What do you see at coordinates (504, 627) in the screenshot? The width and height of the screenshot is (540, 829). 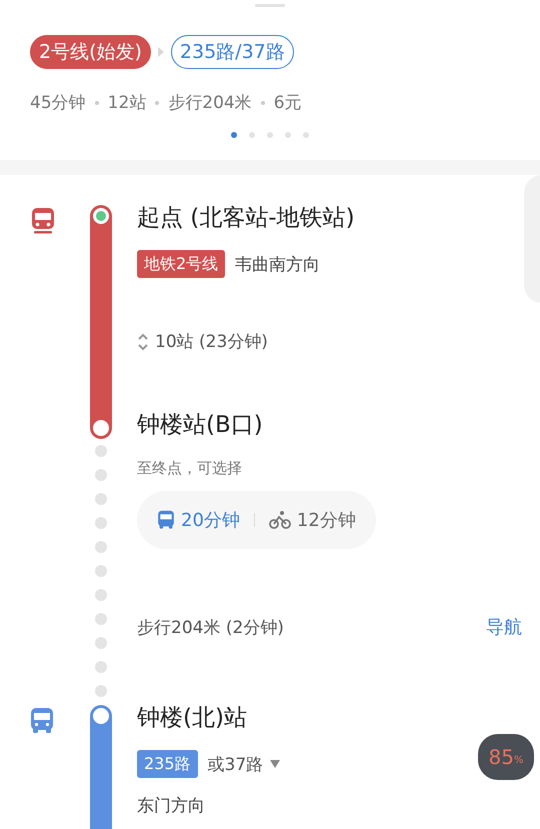 I see `navigate-link: 导航` at bounding box center [504, 627].